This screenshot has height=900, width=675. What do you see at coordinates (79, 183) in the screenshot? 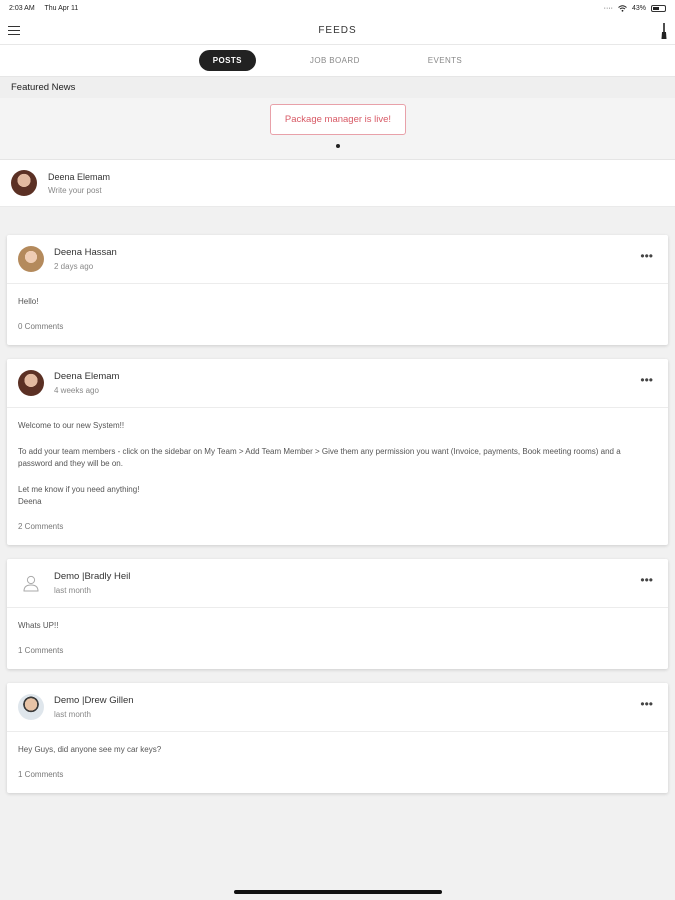
I see `composer-text: Deena Elemam Write your post` at bounding box center [79, 183].